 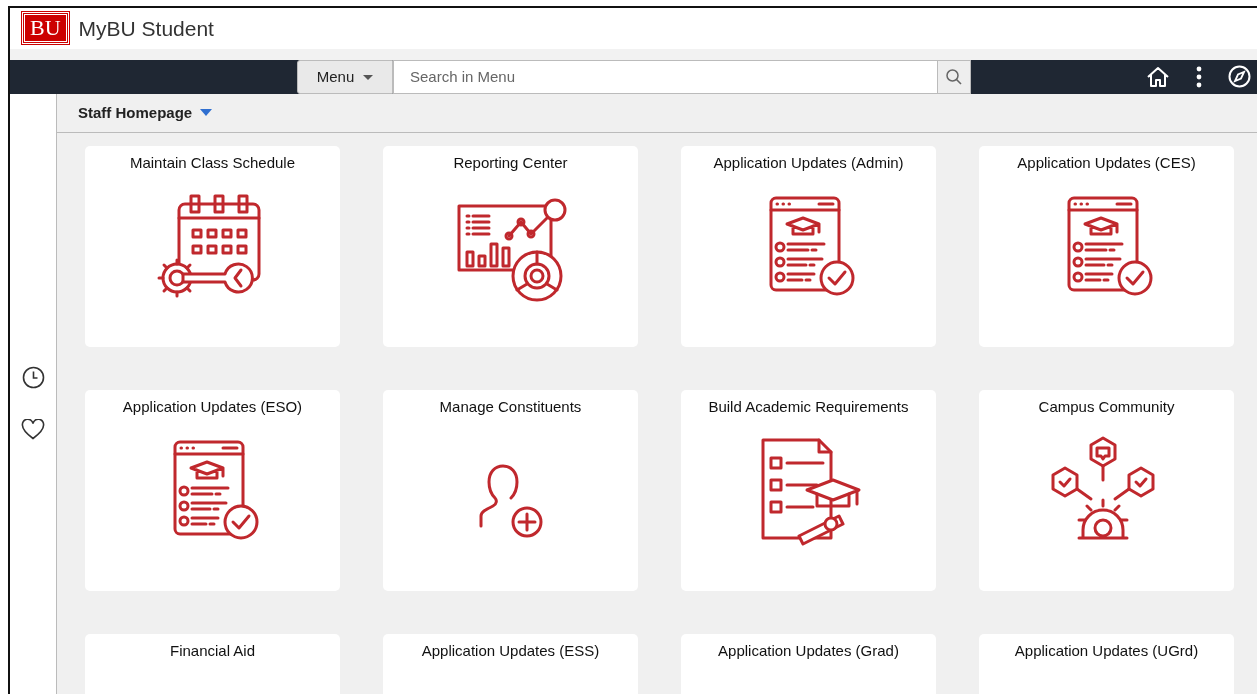 I want to click on app-tile: Application Updates (UGrd), so click(x=1106, y=663).